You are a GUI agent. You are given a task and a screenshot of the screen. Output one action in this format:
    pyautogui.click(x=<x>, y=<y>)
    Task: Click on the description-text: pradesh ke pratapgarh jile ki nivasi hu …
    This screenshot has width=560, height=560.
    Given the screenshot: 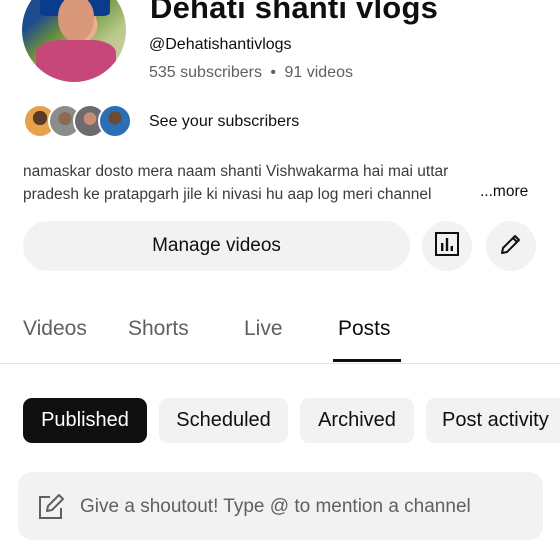 What is the action you would take?
    pyautogui.click(x=227, y=194)
    